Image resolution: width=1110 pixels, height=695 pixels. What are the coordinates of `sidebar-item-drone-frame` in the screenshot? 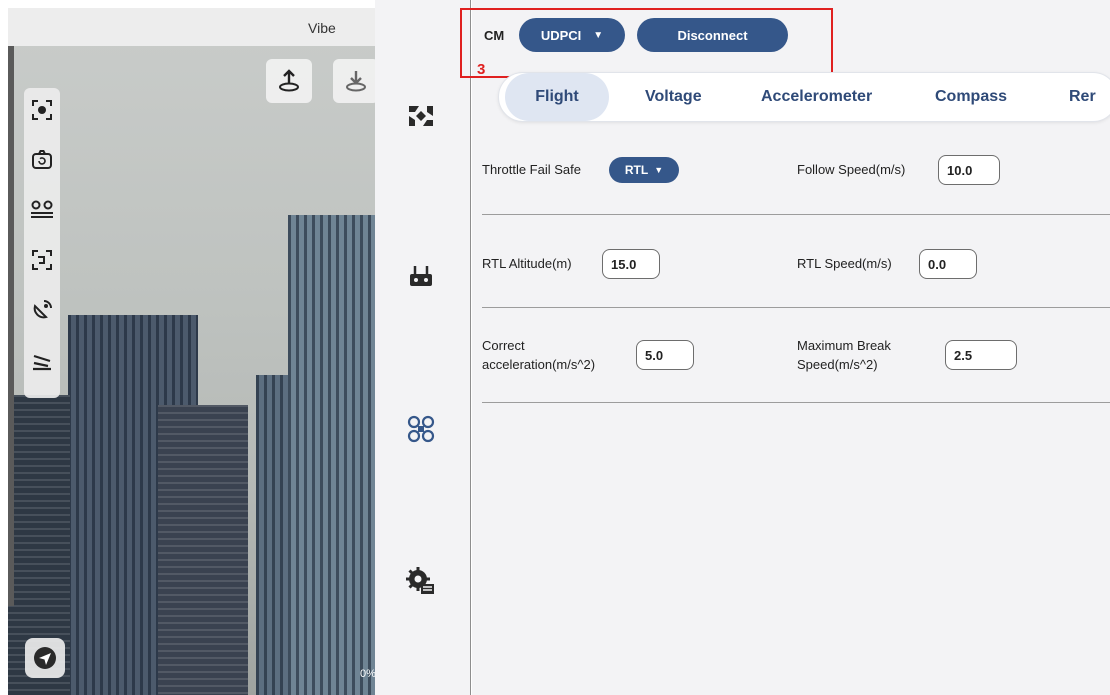 It's located at (421, 429).